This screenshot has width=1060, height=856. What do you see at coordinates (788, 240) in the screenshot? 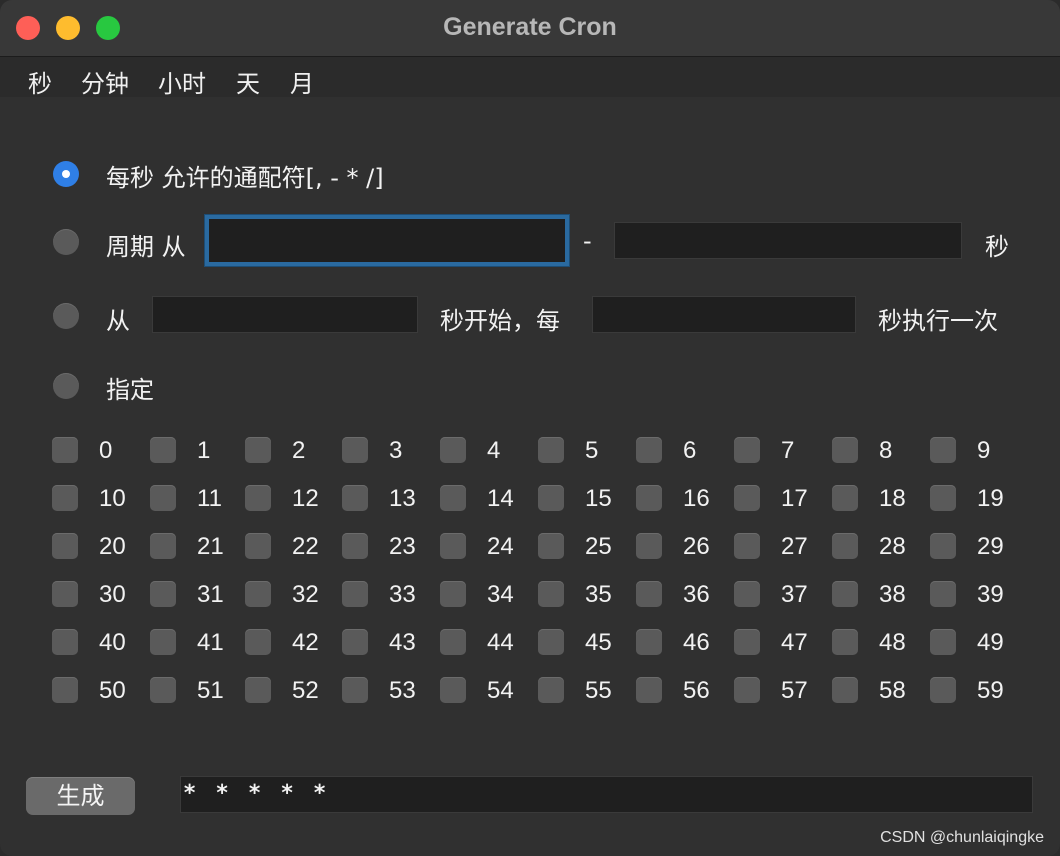
I see `period-end-input` at bounding box center [788, 240].